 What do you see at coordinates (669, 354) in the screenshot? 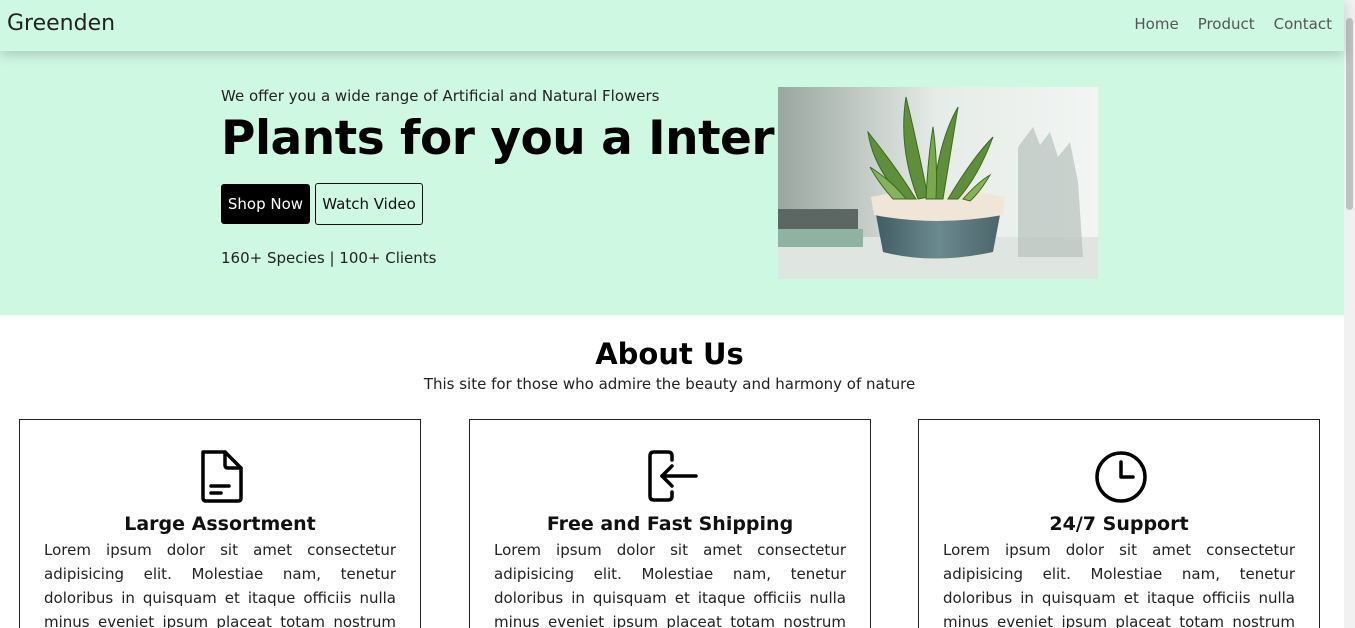
I see `about-title: About Us` at bounding box center [669, 354].